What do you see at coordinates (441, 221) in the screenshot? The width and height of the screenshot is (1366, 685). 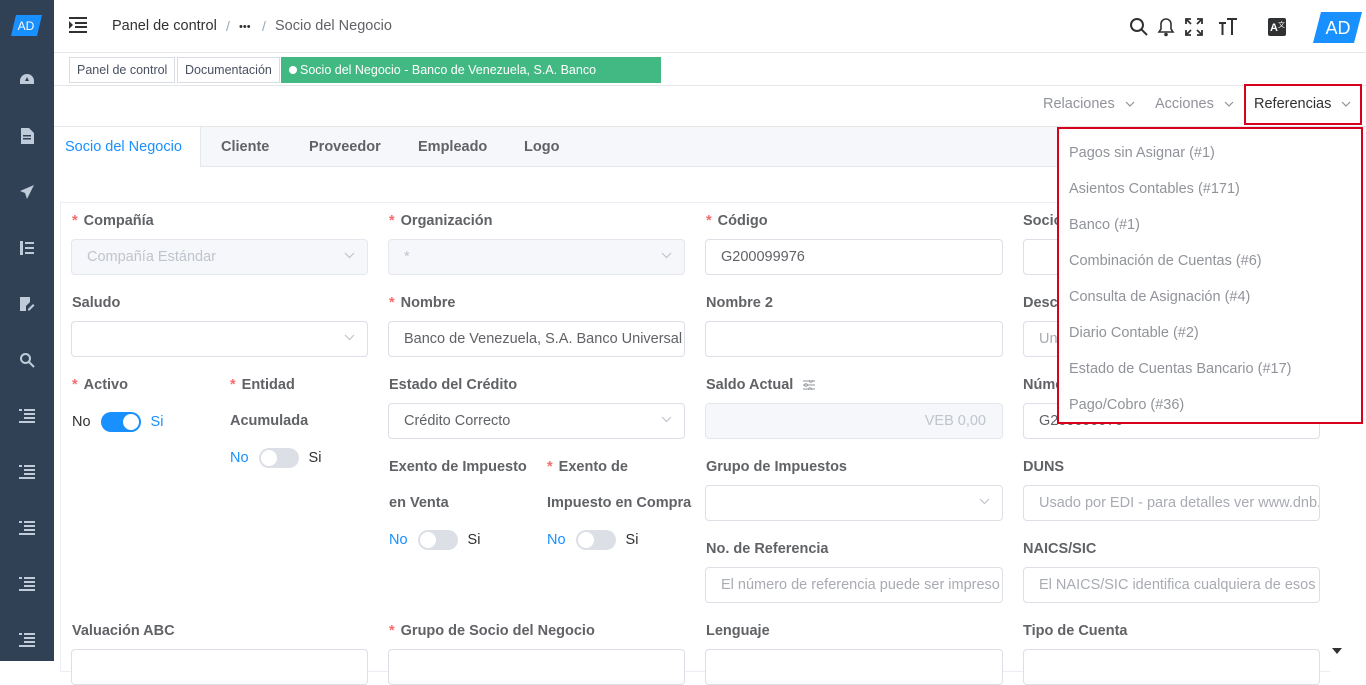 I see `organization-label: * Organización` at bounding box center [441, 221].